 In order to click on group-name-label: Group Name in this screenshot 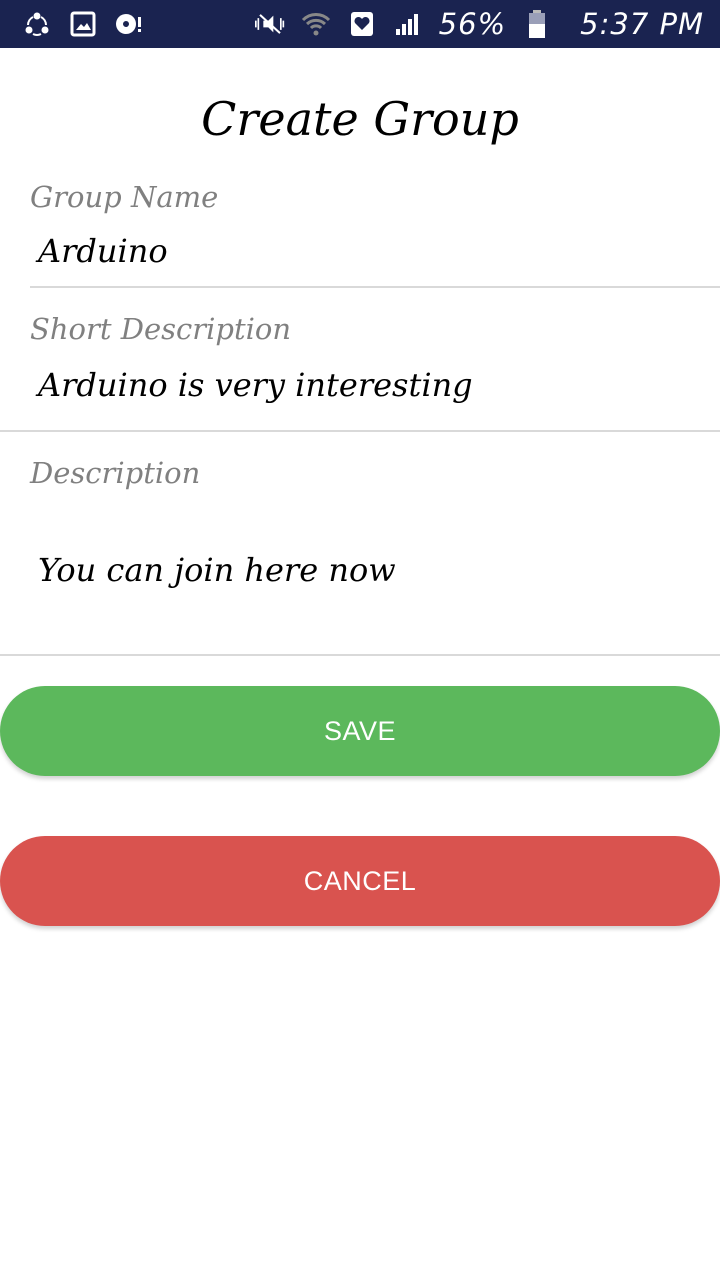, I will do `click(124, 197)`.